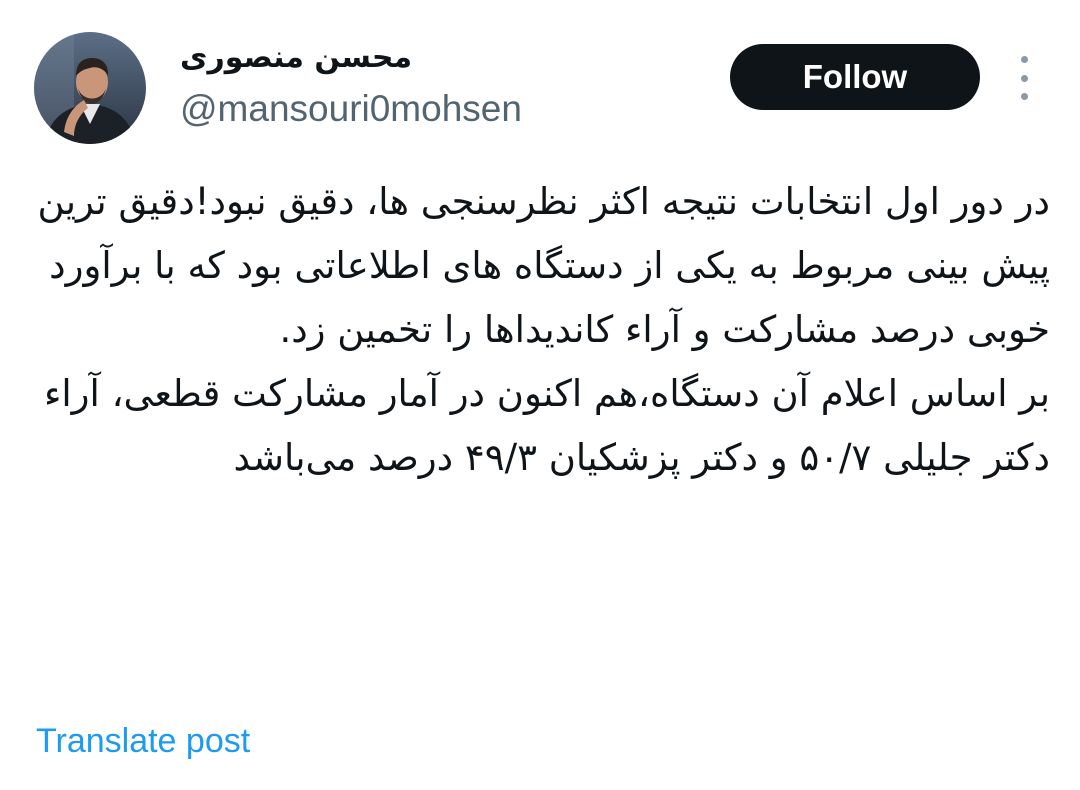 The image size is (1080, 790). I want to click on avatar, so click(90, 88).